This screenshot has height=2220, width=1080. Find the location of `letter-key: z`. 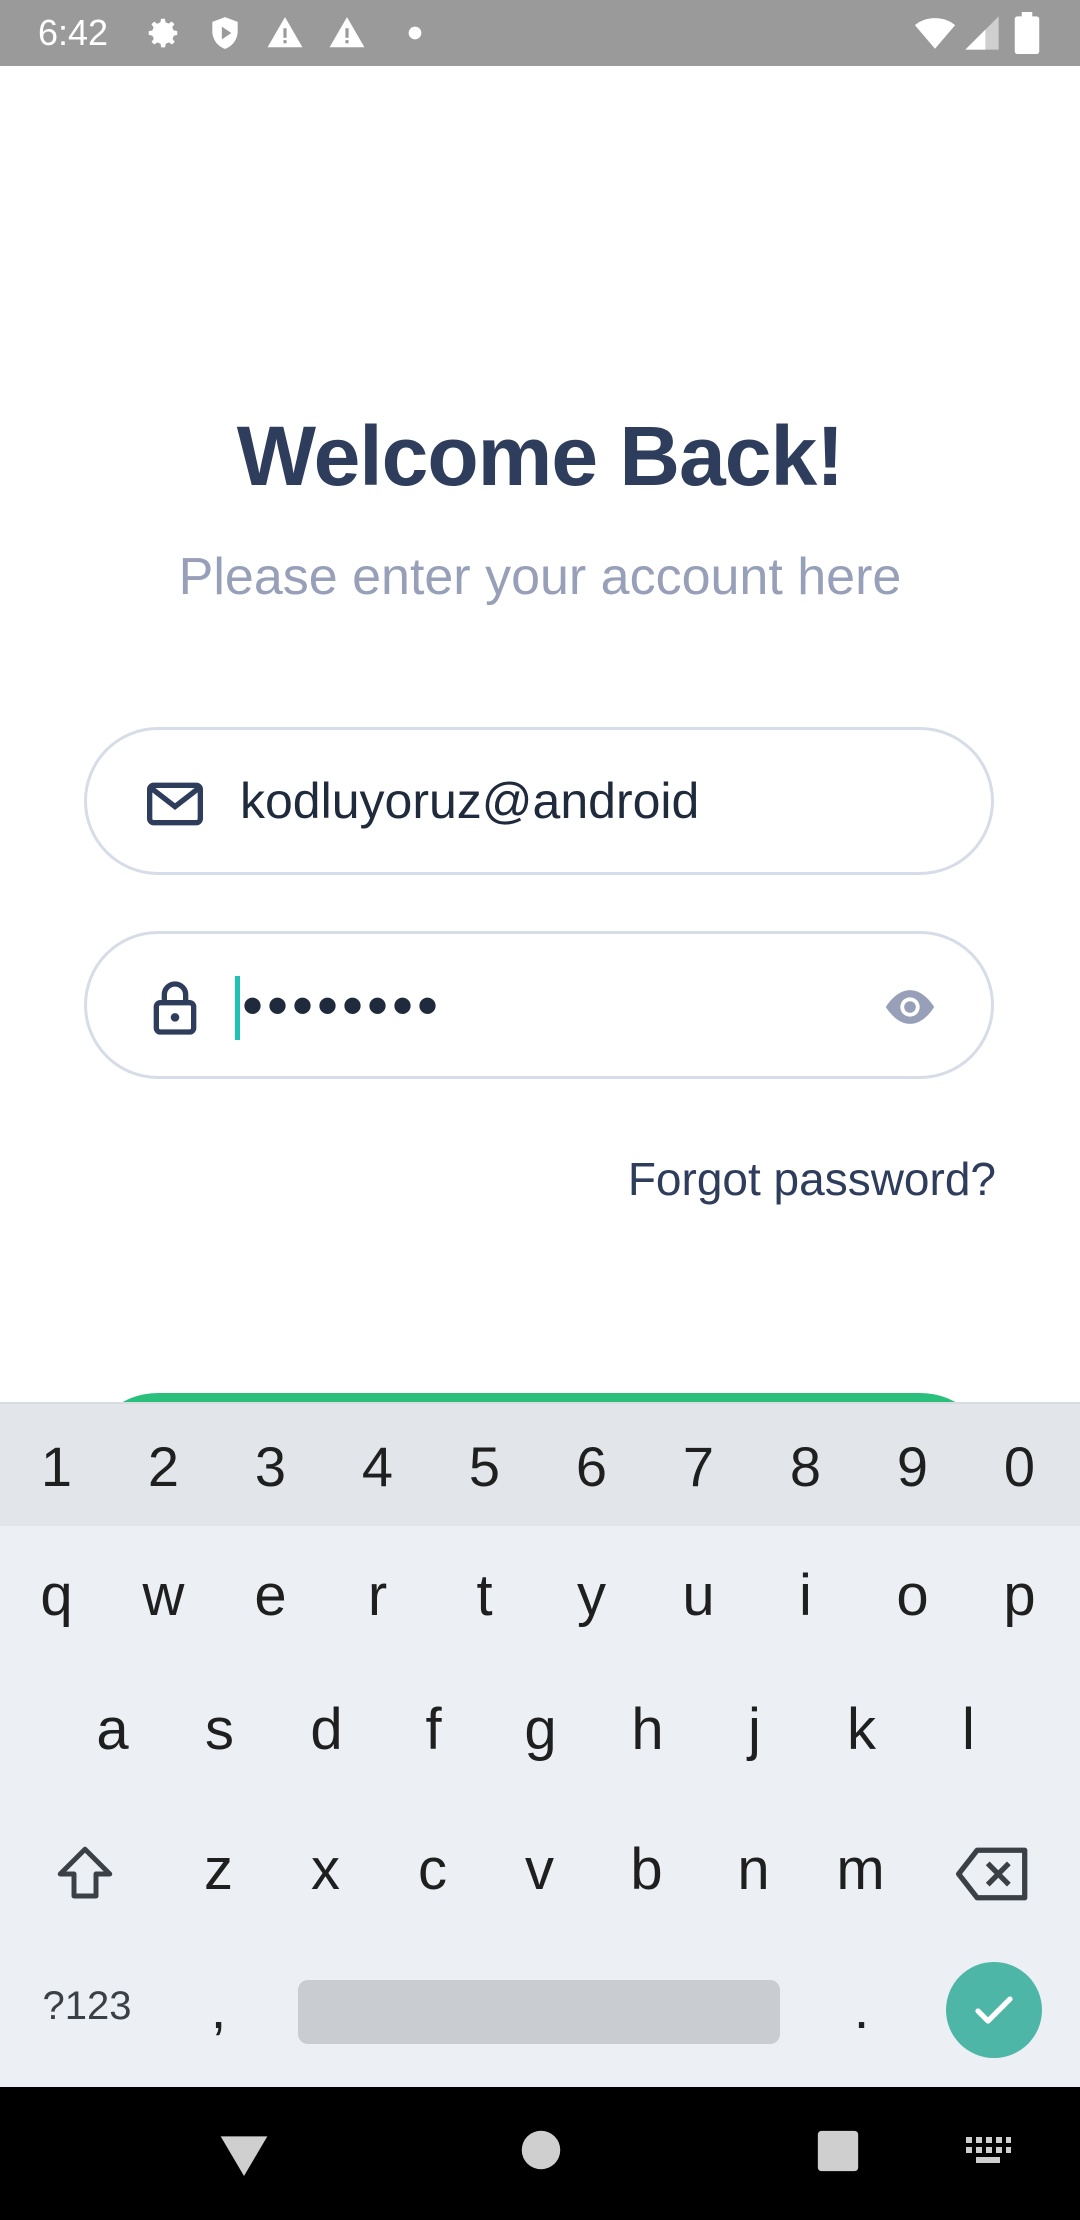

letter-key: z is located at coordinates (218, 1869).